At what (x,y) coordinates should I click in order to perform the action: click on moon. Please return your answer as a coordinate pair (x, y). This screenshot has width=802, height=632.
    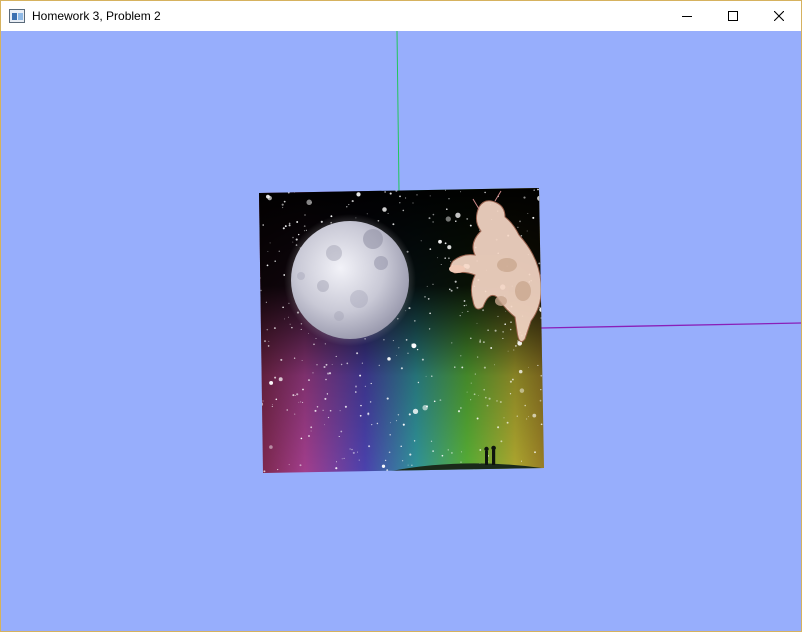
    Looking at the image, I should click on (350, 280).